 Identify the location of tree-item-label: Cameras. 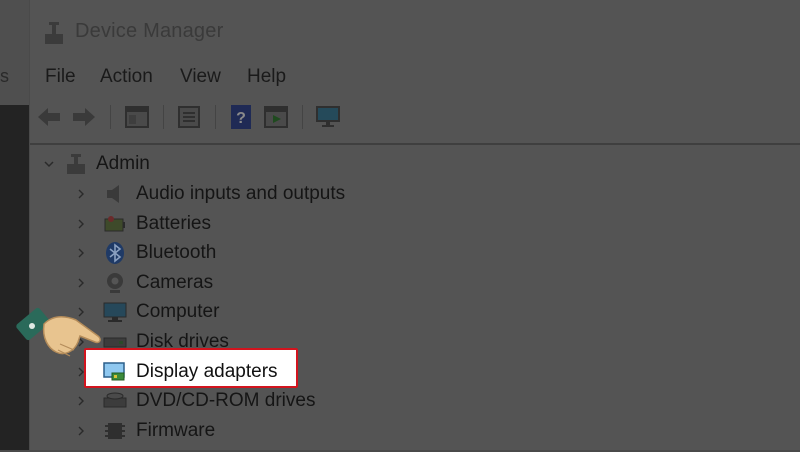
(175, 282).